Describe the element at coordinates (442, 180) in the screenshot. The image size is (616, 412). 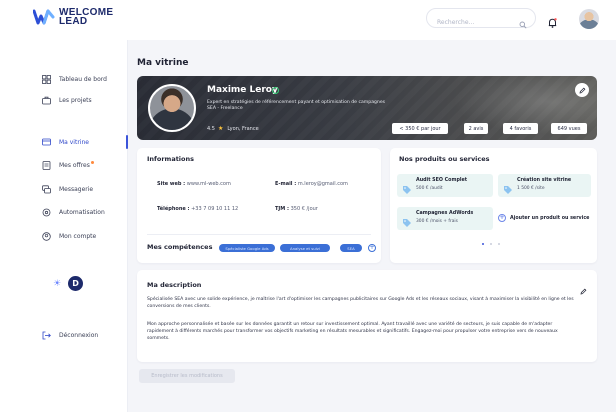
I see `product-name: Audit SEO Complet` at that location.